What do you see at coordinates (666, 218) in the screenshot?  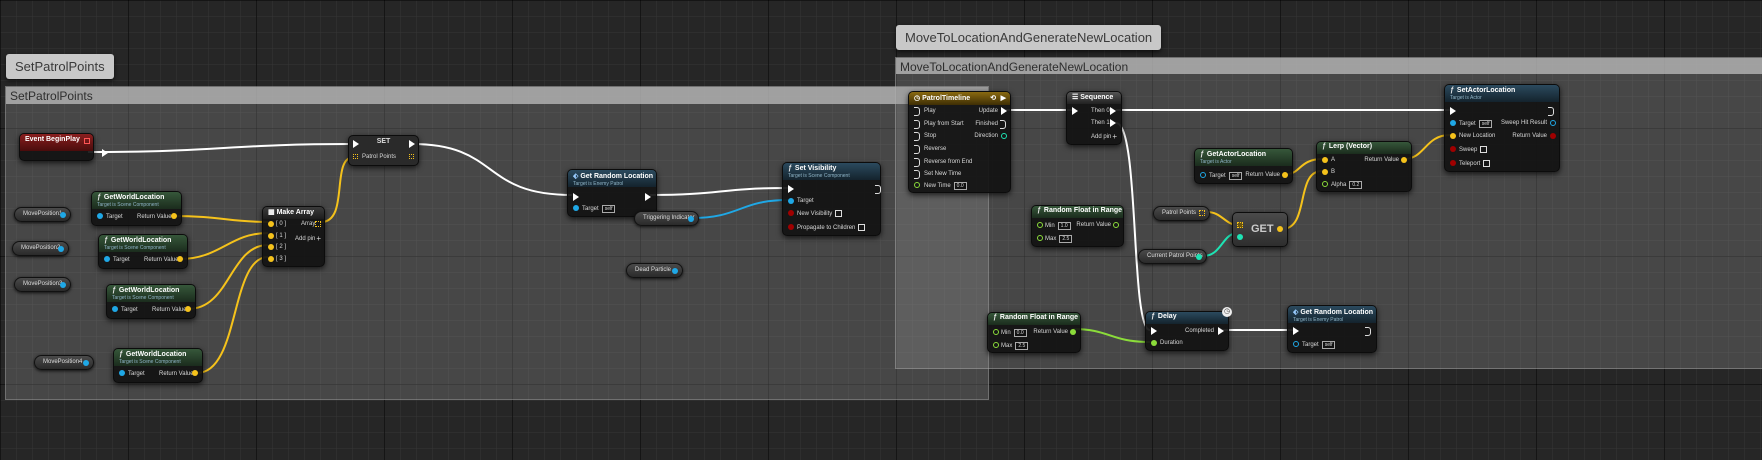 I see `var-triggering-indicator: Triggering Indicator` at bounding box center [666, 218].